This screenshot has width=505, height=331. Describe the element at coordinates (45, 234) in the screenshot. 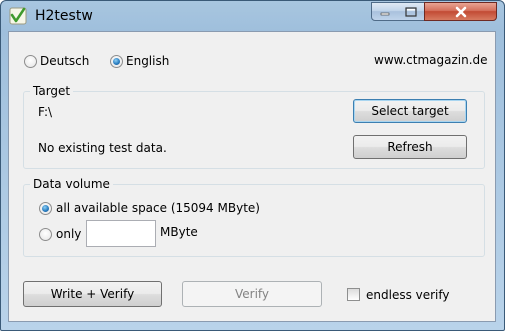

I see `radio-only` at that location.